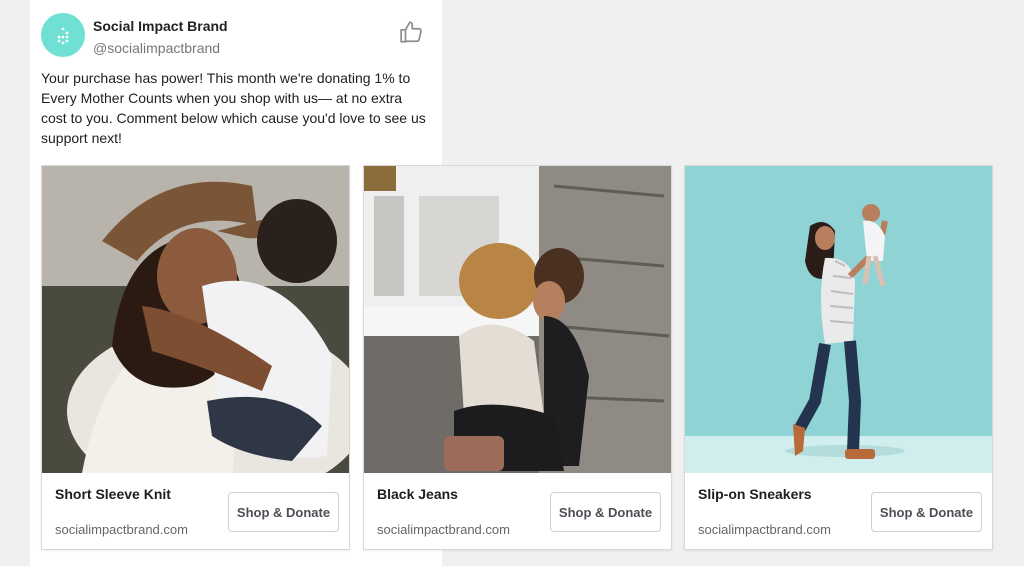 Image resolution: width=1024 pixels, height=566 pixels. I want to click on brand-avatar, so click(63, 35).